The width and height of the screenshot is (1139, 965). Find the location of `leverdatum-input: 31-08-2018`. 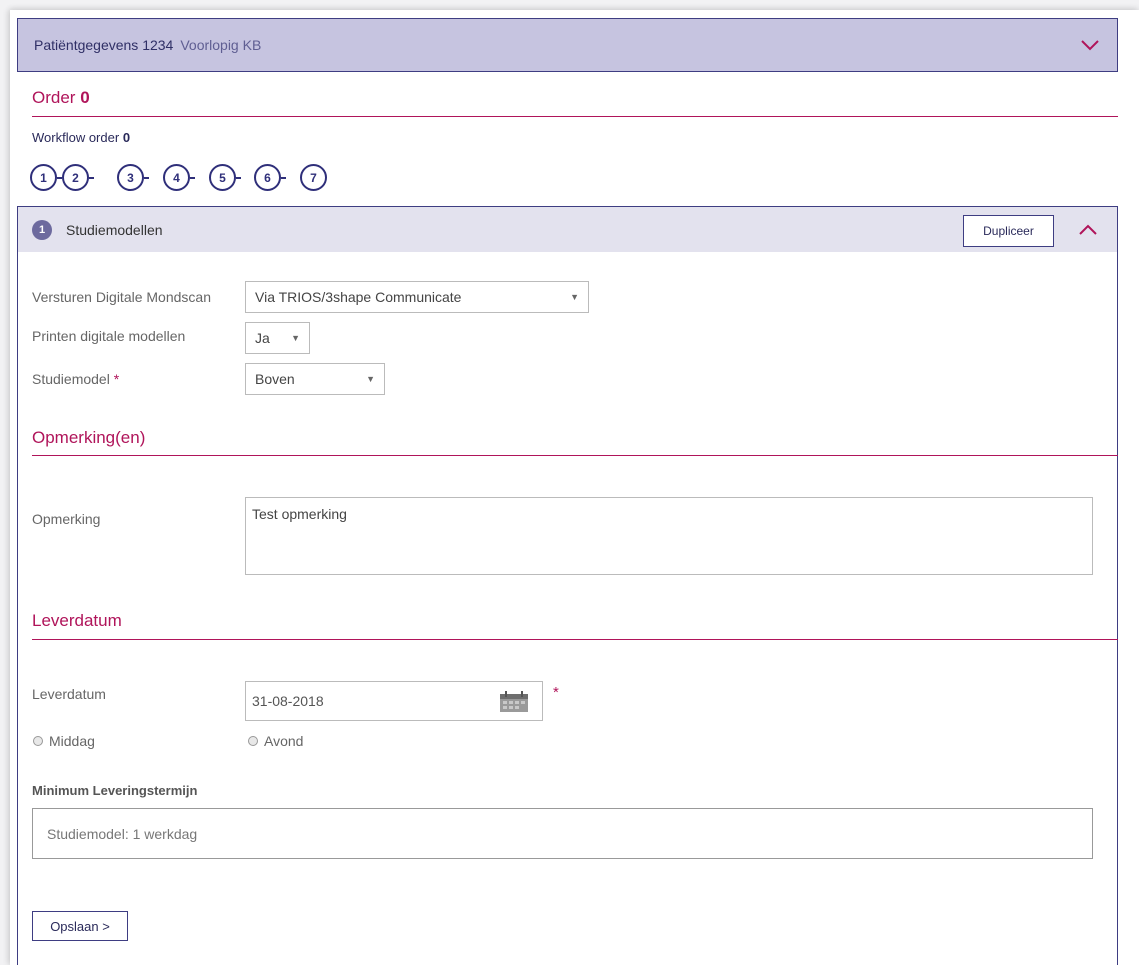

leverdatum-input: 31-08-2018 is located at coordinates (394, 701).